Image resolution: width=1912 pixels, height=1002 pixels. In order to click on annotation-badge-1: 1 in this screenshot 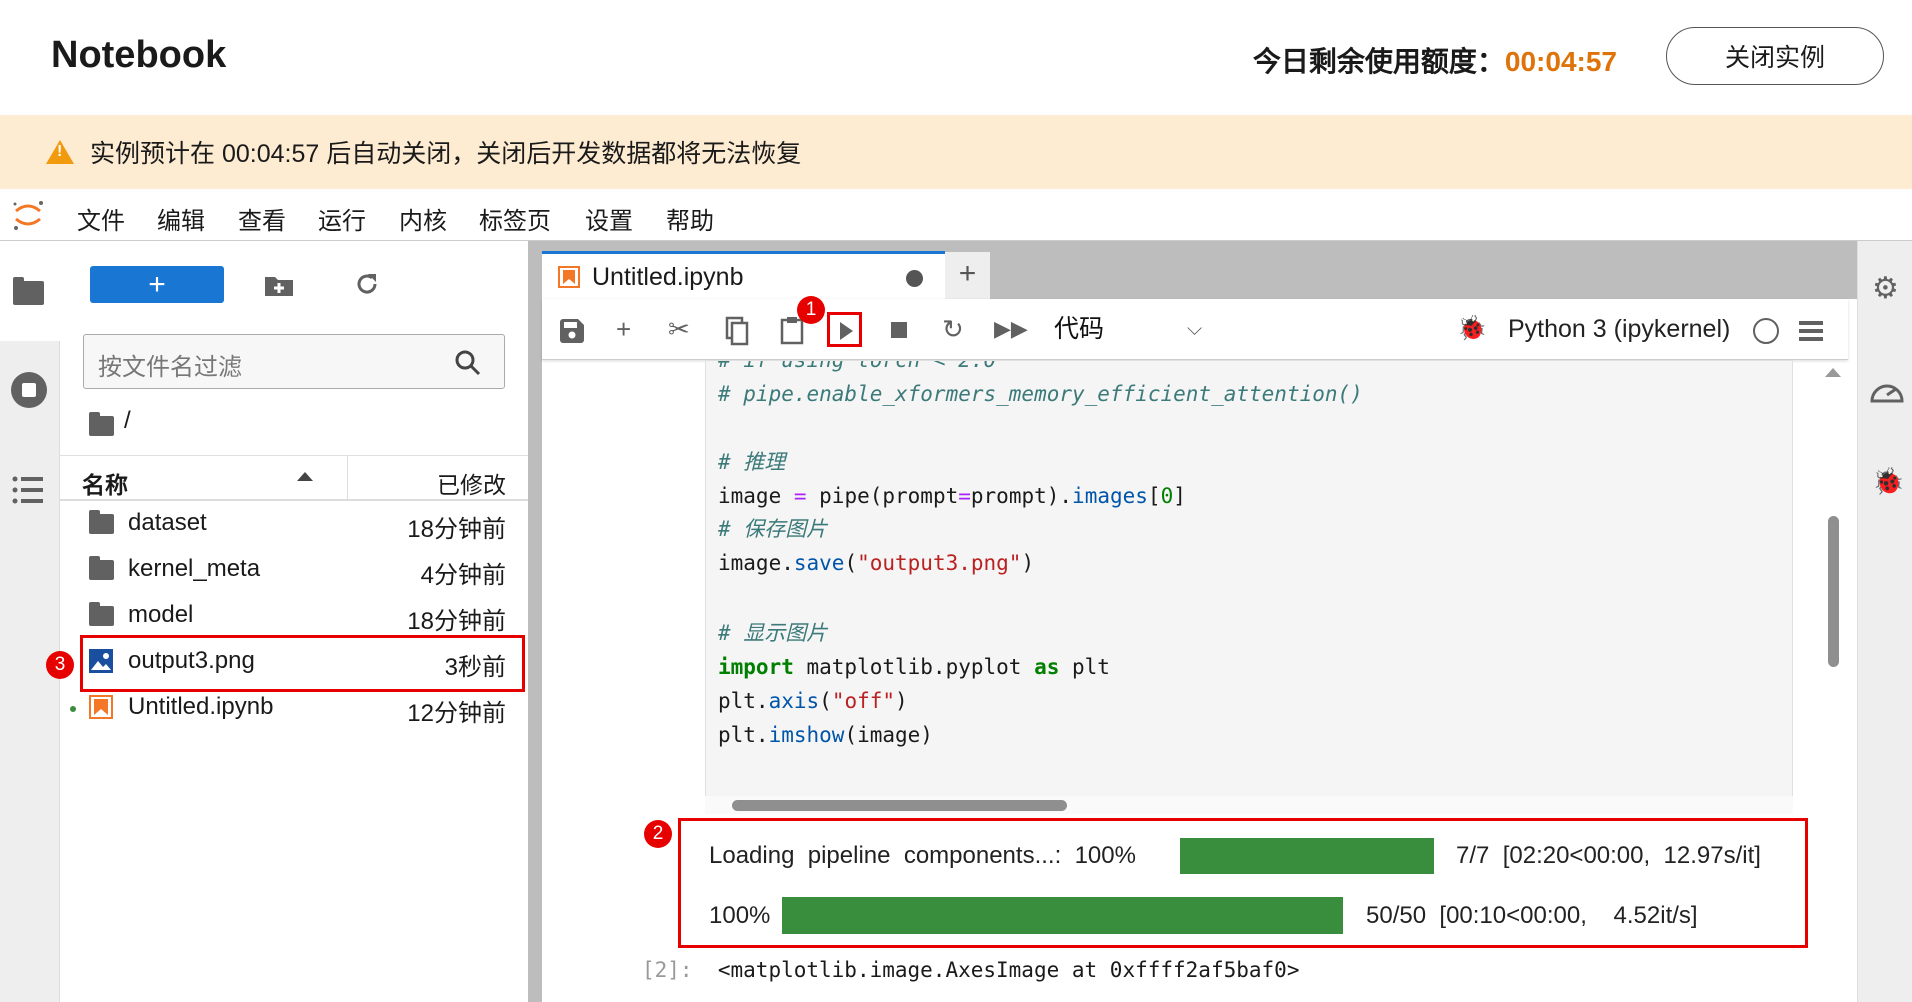, I will do `click(811, 310)`.